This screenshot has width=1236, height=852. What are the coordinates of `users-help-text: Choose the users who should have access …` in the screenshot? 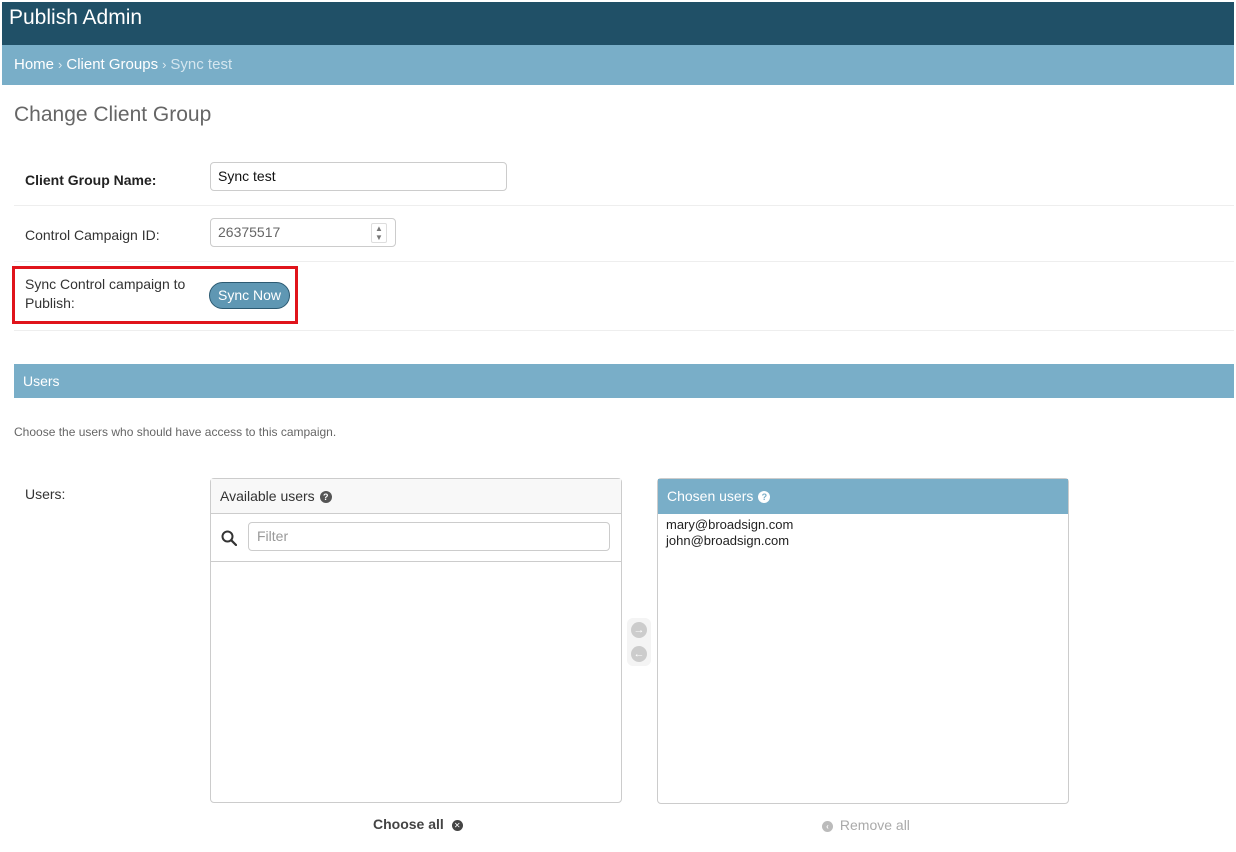 It's located at (175, 432).